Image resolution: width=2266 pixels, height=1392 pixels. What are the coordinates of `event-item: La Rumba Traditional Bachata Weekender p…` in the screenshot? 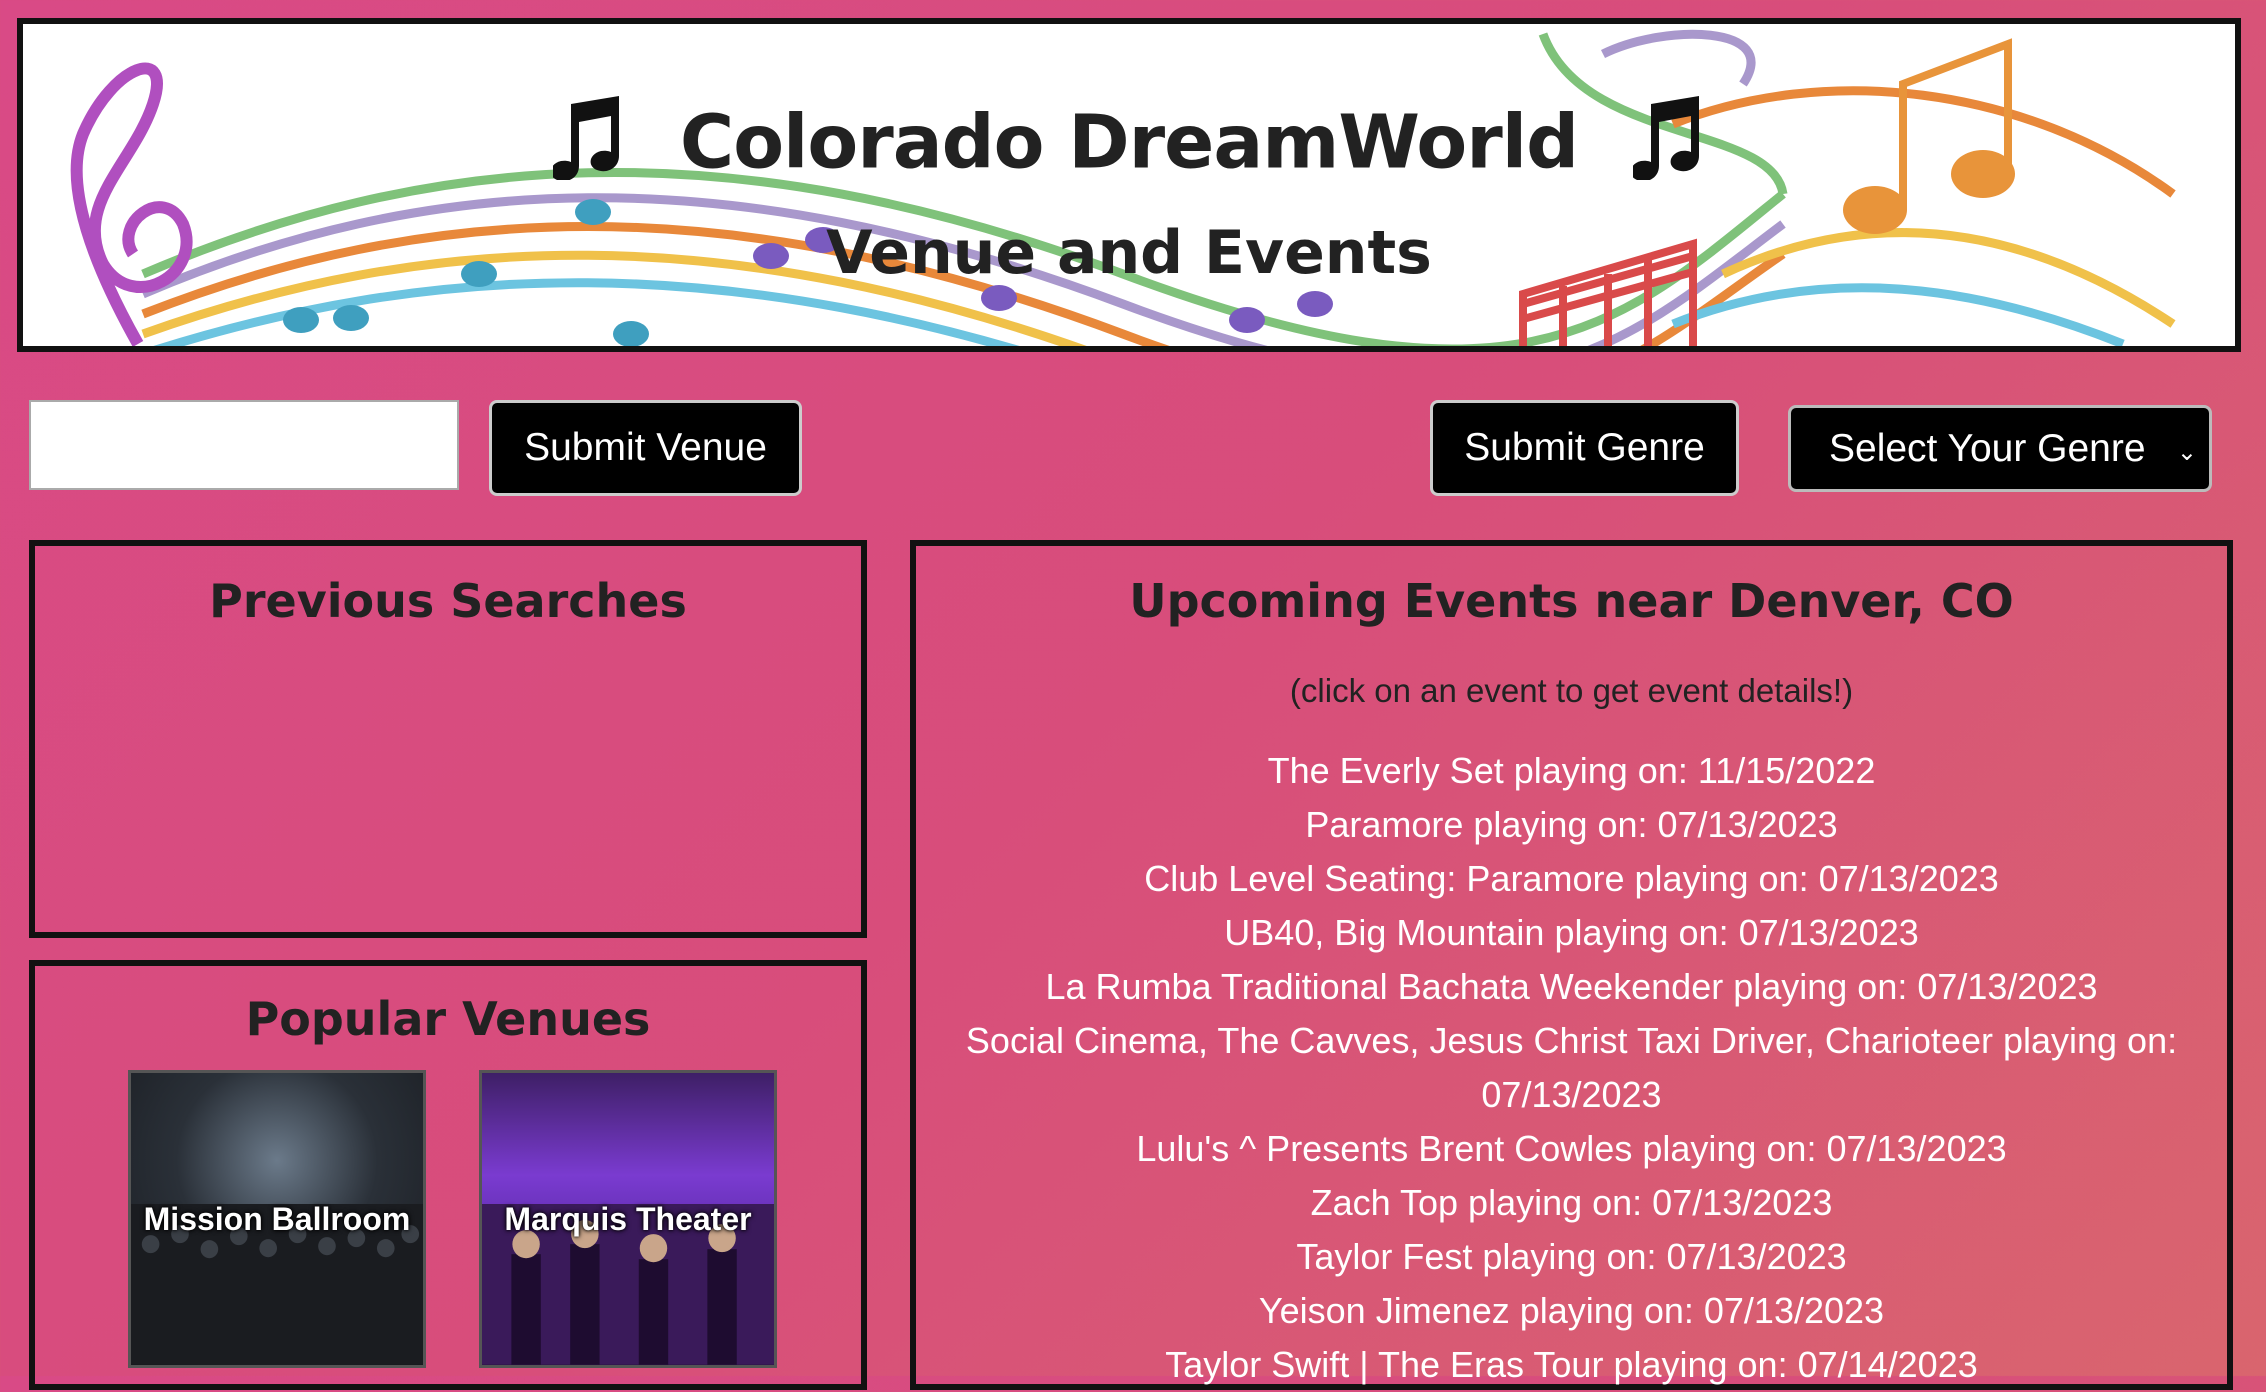 It's located at (1571, 987).